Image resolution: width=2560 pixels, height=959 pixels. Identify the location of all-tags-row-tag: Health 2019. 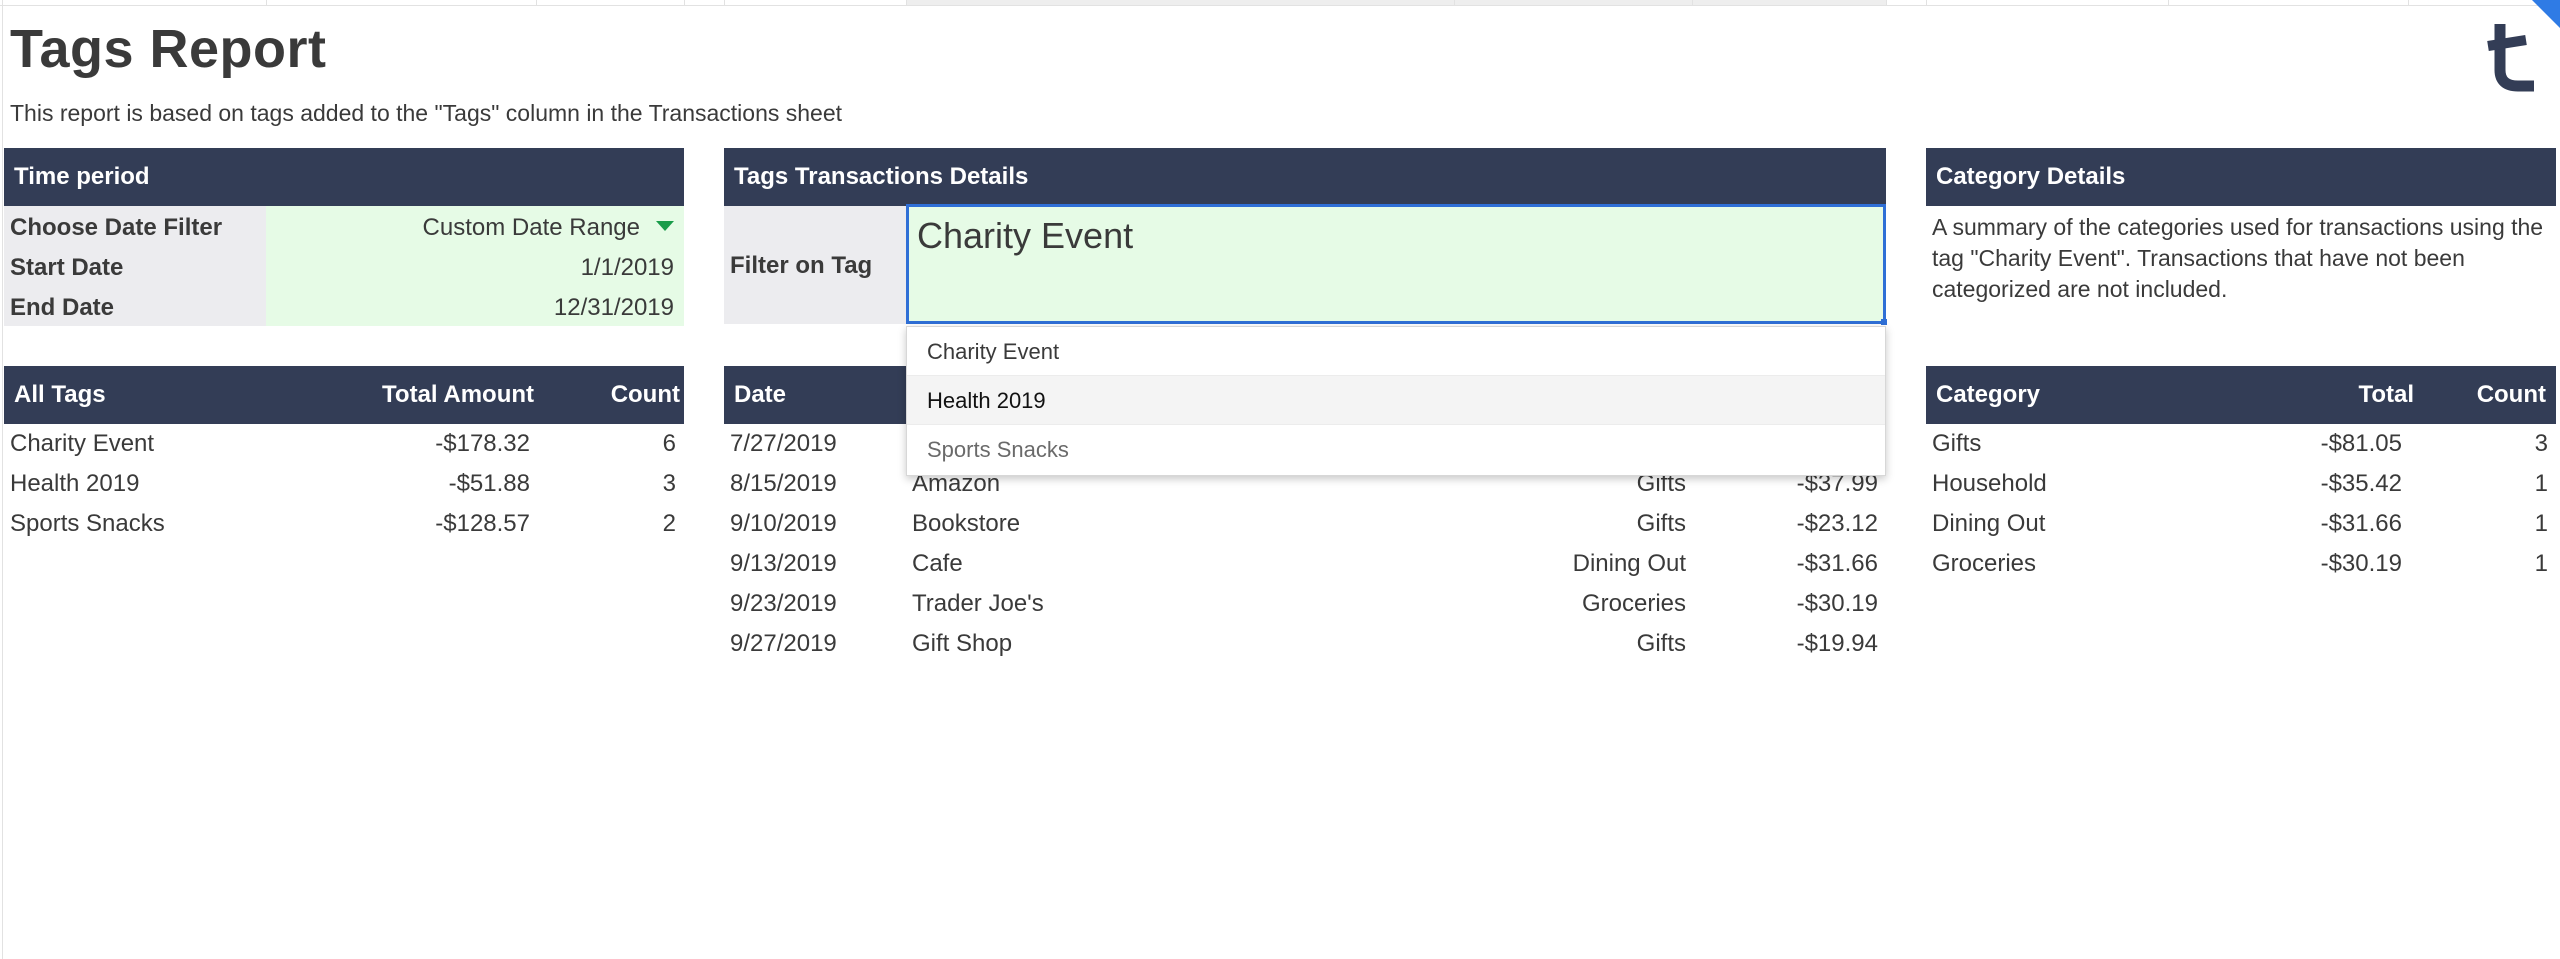
(74, 484).